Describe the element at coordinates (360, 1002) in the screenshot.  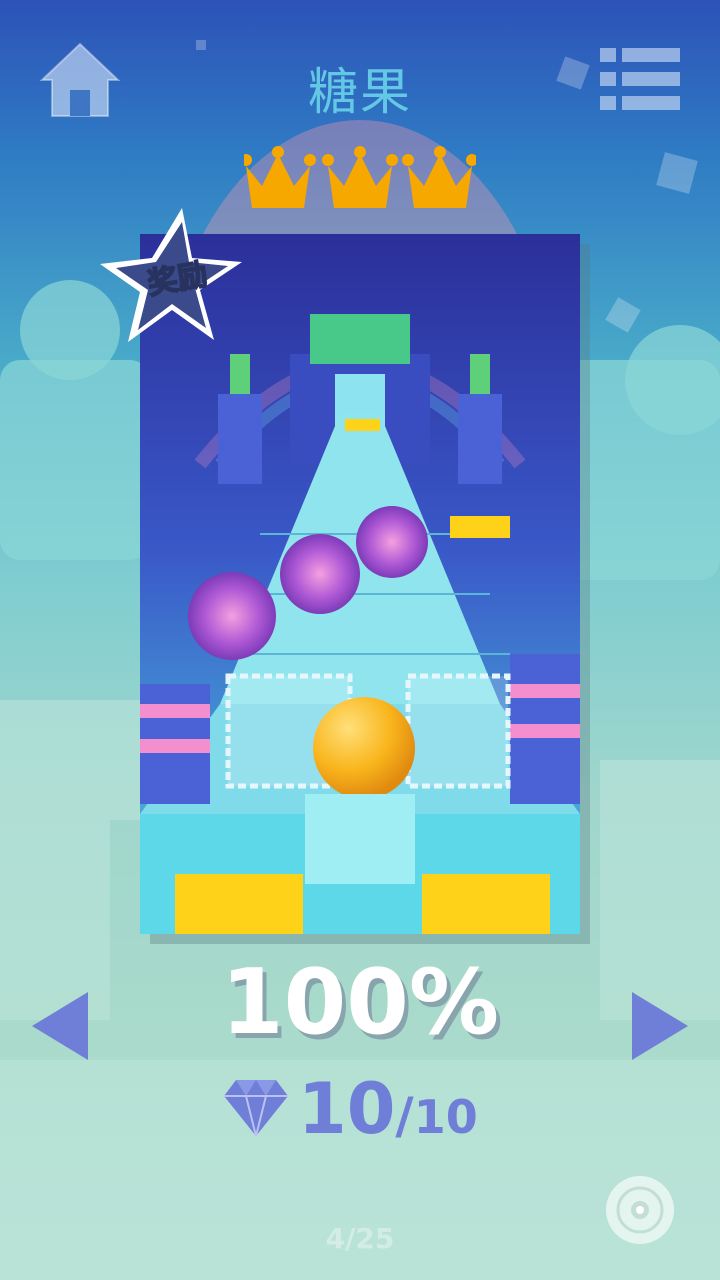
I see `completion-percent: 100%` at that location.